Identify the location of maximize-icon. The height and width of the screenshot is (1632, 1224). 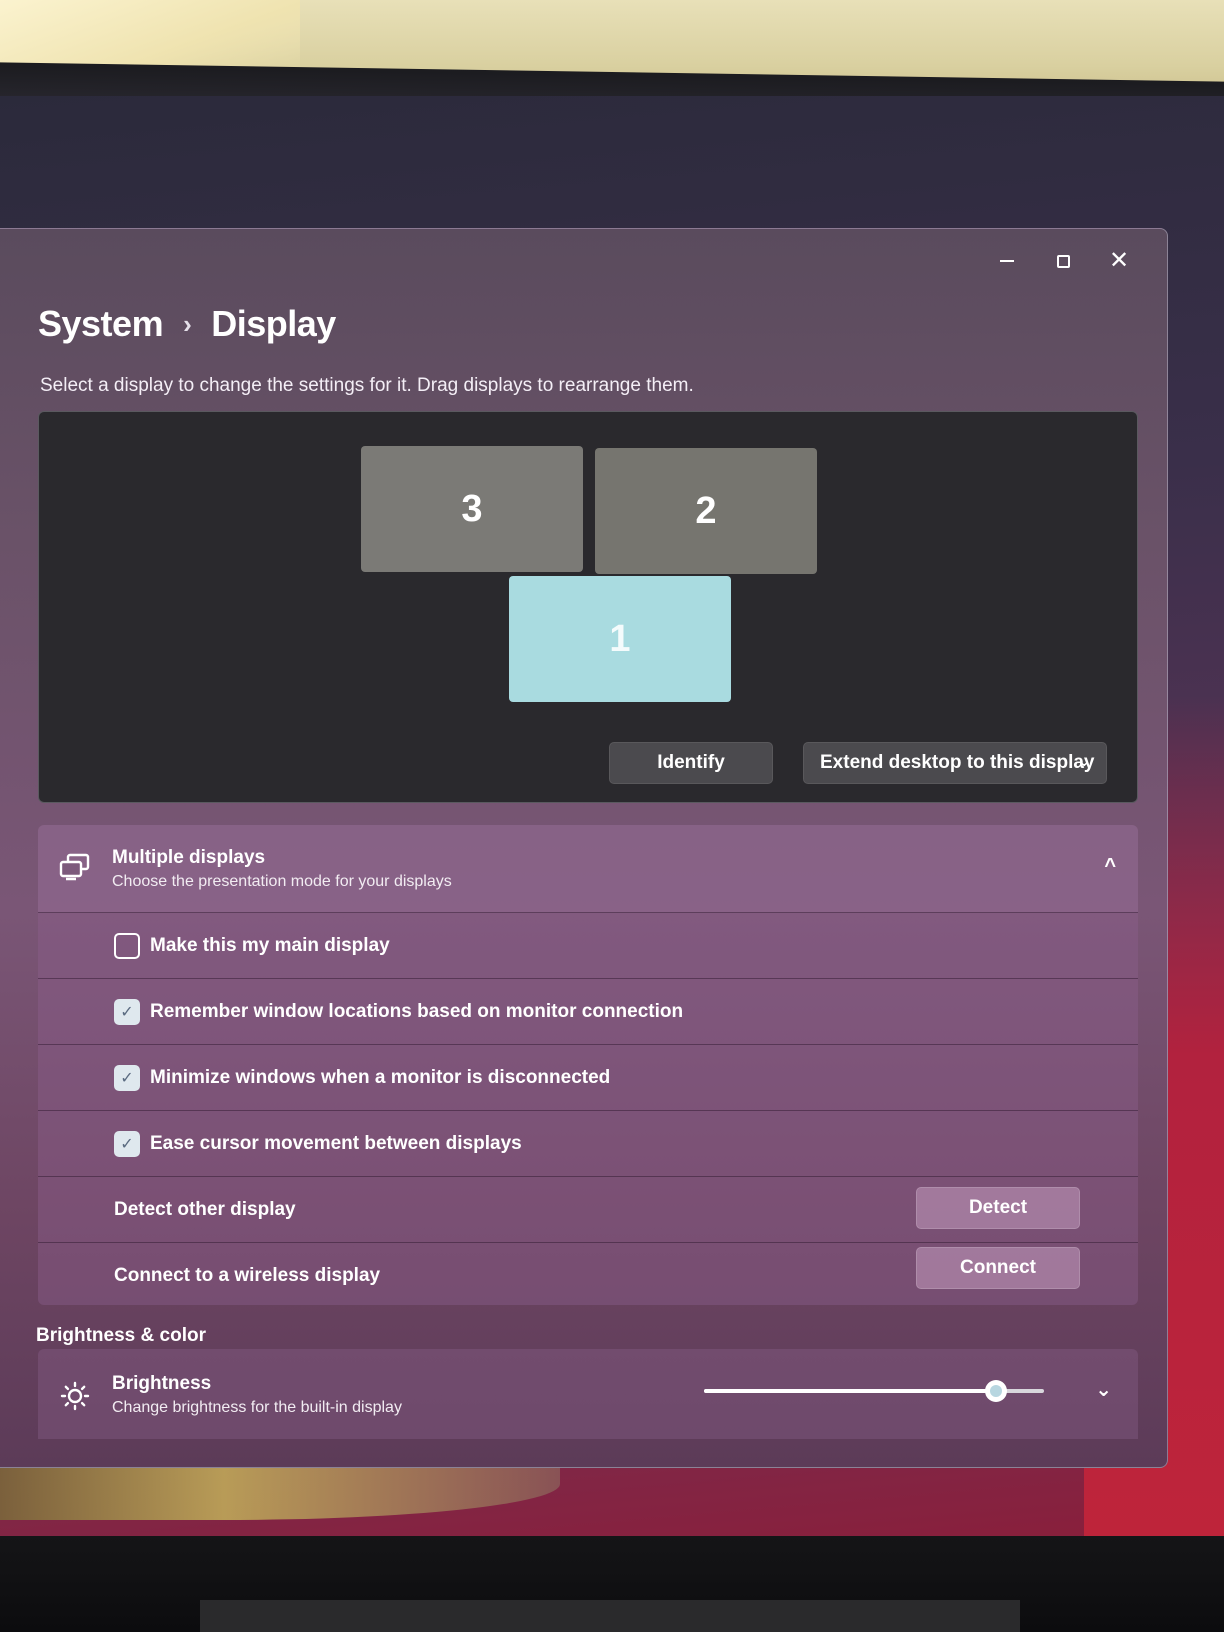
(1063, 261).